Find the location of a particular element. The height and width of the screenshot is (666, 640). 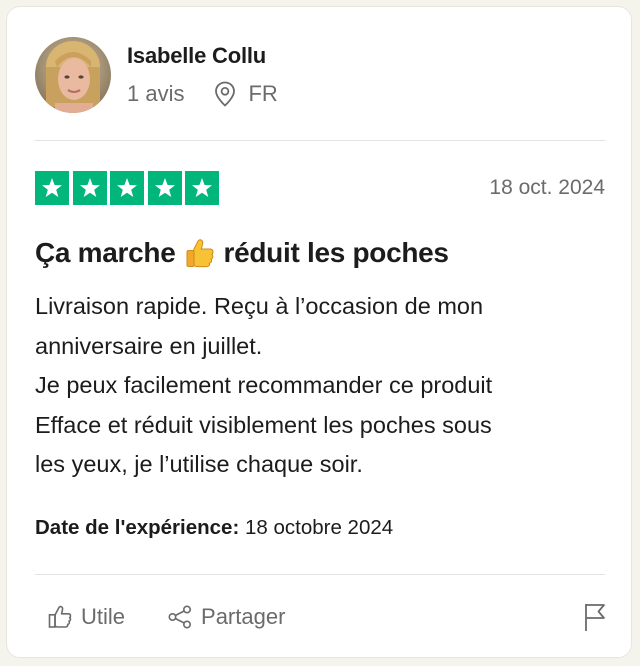

reviewer-meta: 1 avis FR is located at coordinates (202, 94).